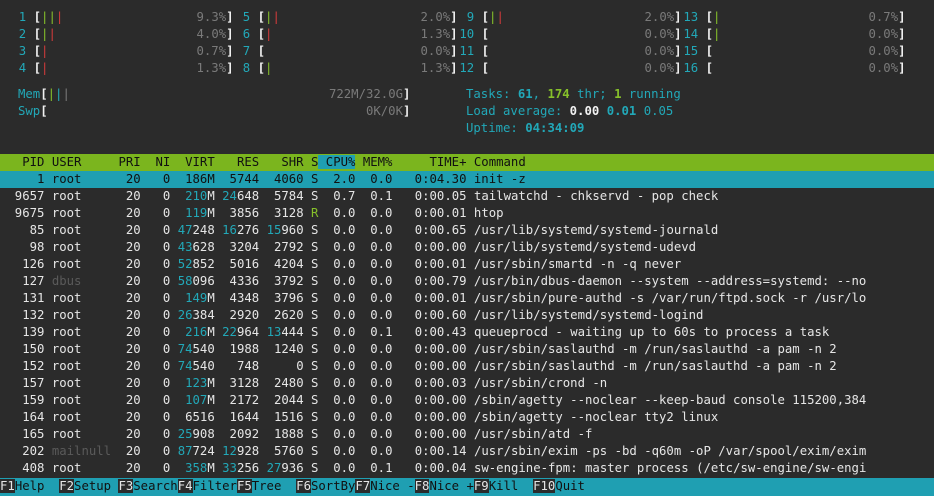 This screenshot has height=496, width=934. What do you see at coordinates (790, 51) in the screenshot?
I see `cpu-meter-15: 15 [ 0.0%]` at bounding box center [790, 51].